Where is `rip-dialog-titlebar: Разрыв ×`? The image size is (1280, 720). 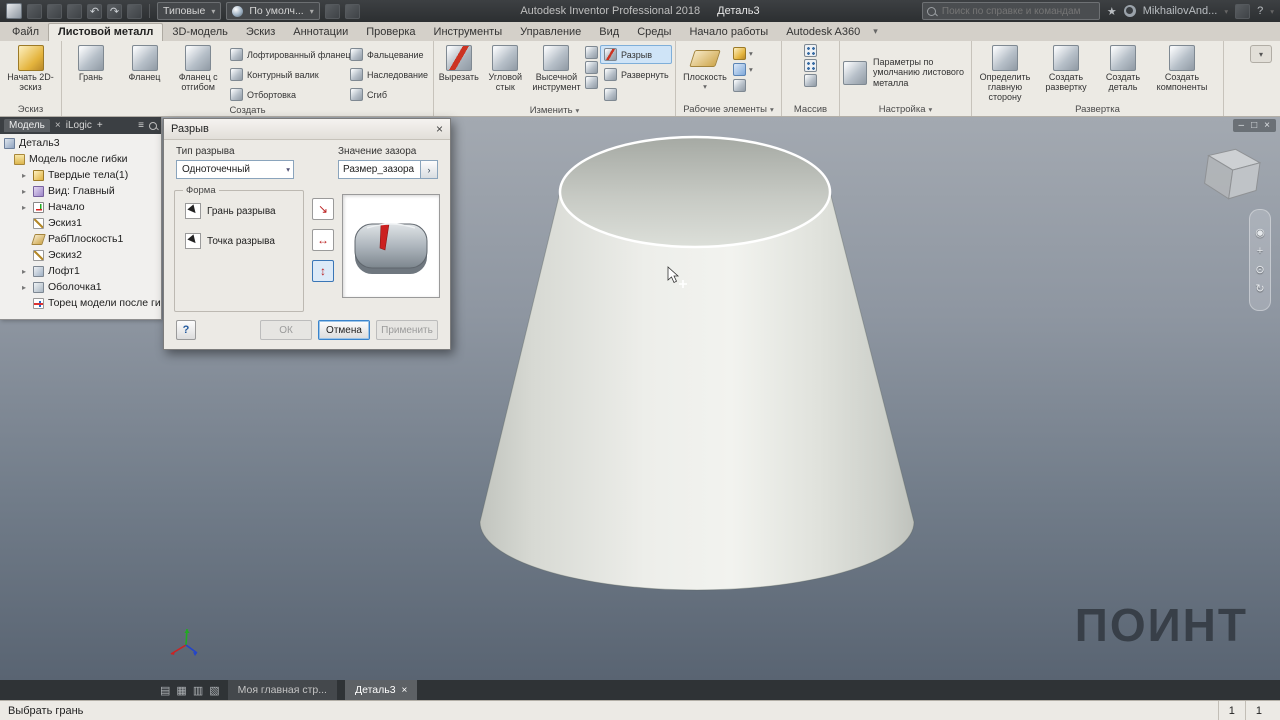
rip-dialog-titlebar: Разрыв × is located at coordinates (307, 129).